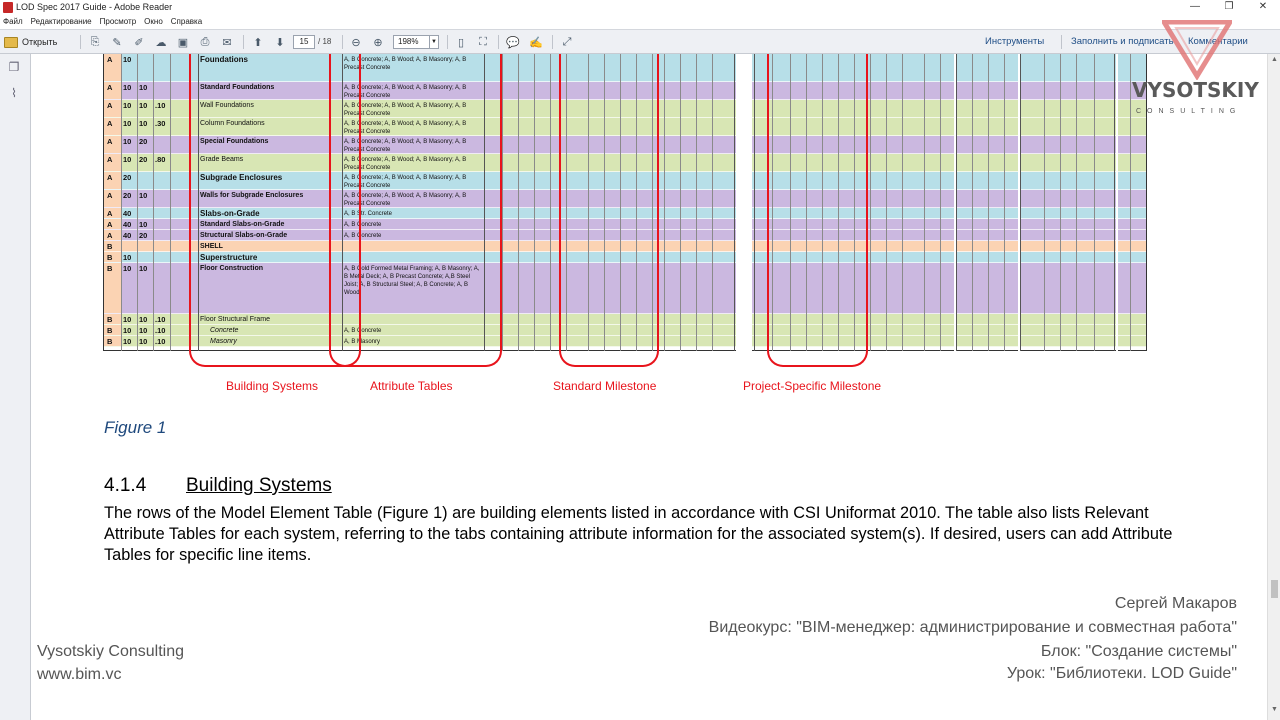 The image size is (1280, 720). I want to click on menu-help: Справка, so click(186, 22).